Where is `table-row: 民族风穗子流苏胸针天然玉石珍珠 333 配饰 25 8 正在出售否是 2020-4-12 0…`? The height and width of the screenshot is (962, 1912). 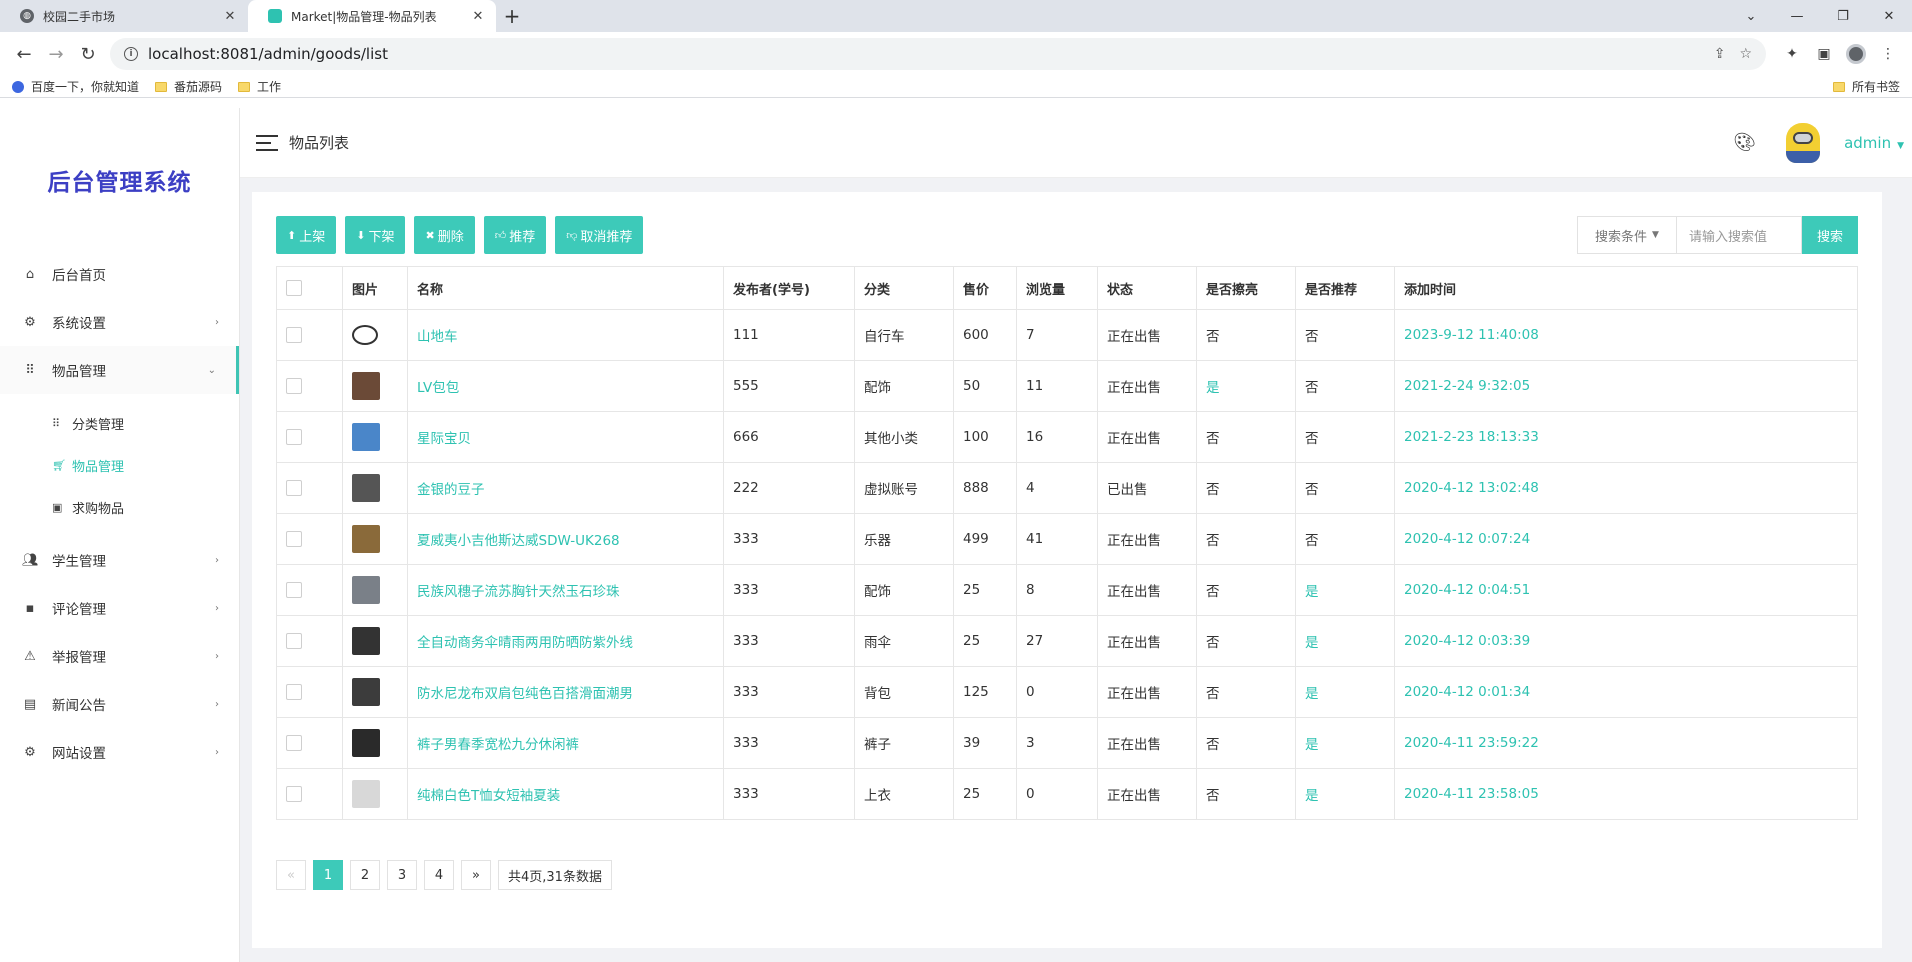
table-row: 民族风穗子流苏胸针天然玉石珍珠 333 配饰 25 8 正在出售否是 2020-4-12 0… is located at coordinates (1067, 590).